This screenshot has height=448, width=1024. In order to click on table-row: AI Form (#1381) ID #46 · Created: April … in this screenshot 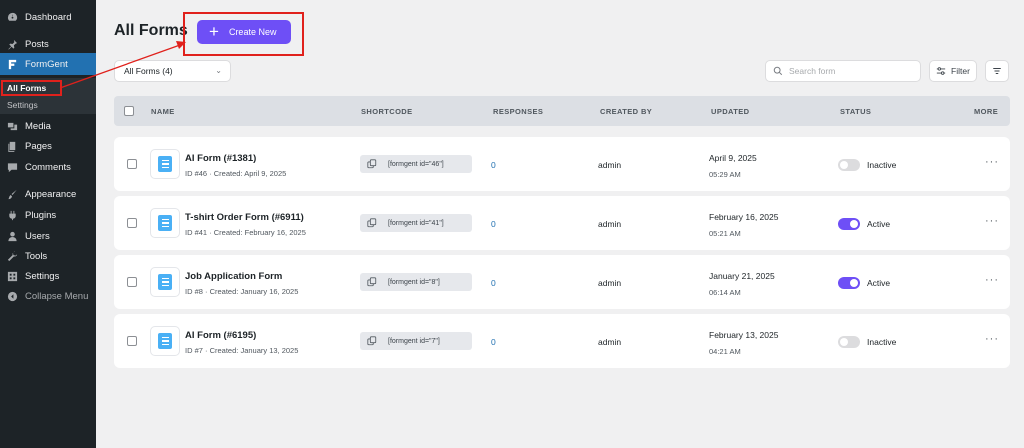, I will do `click(562, 164)`.